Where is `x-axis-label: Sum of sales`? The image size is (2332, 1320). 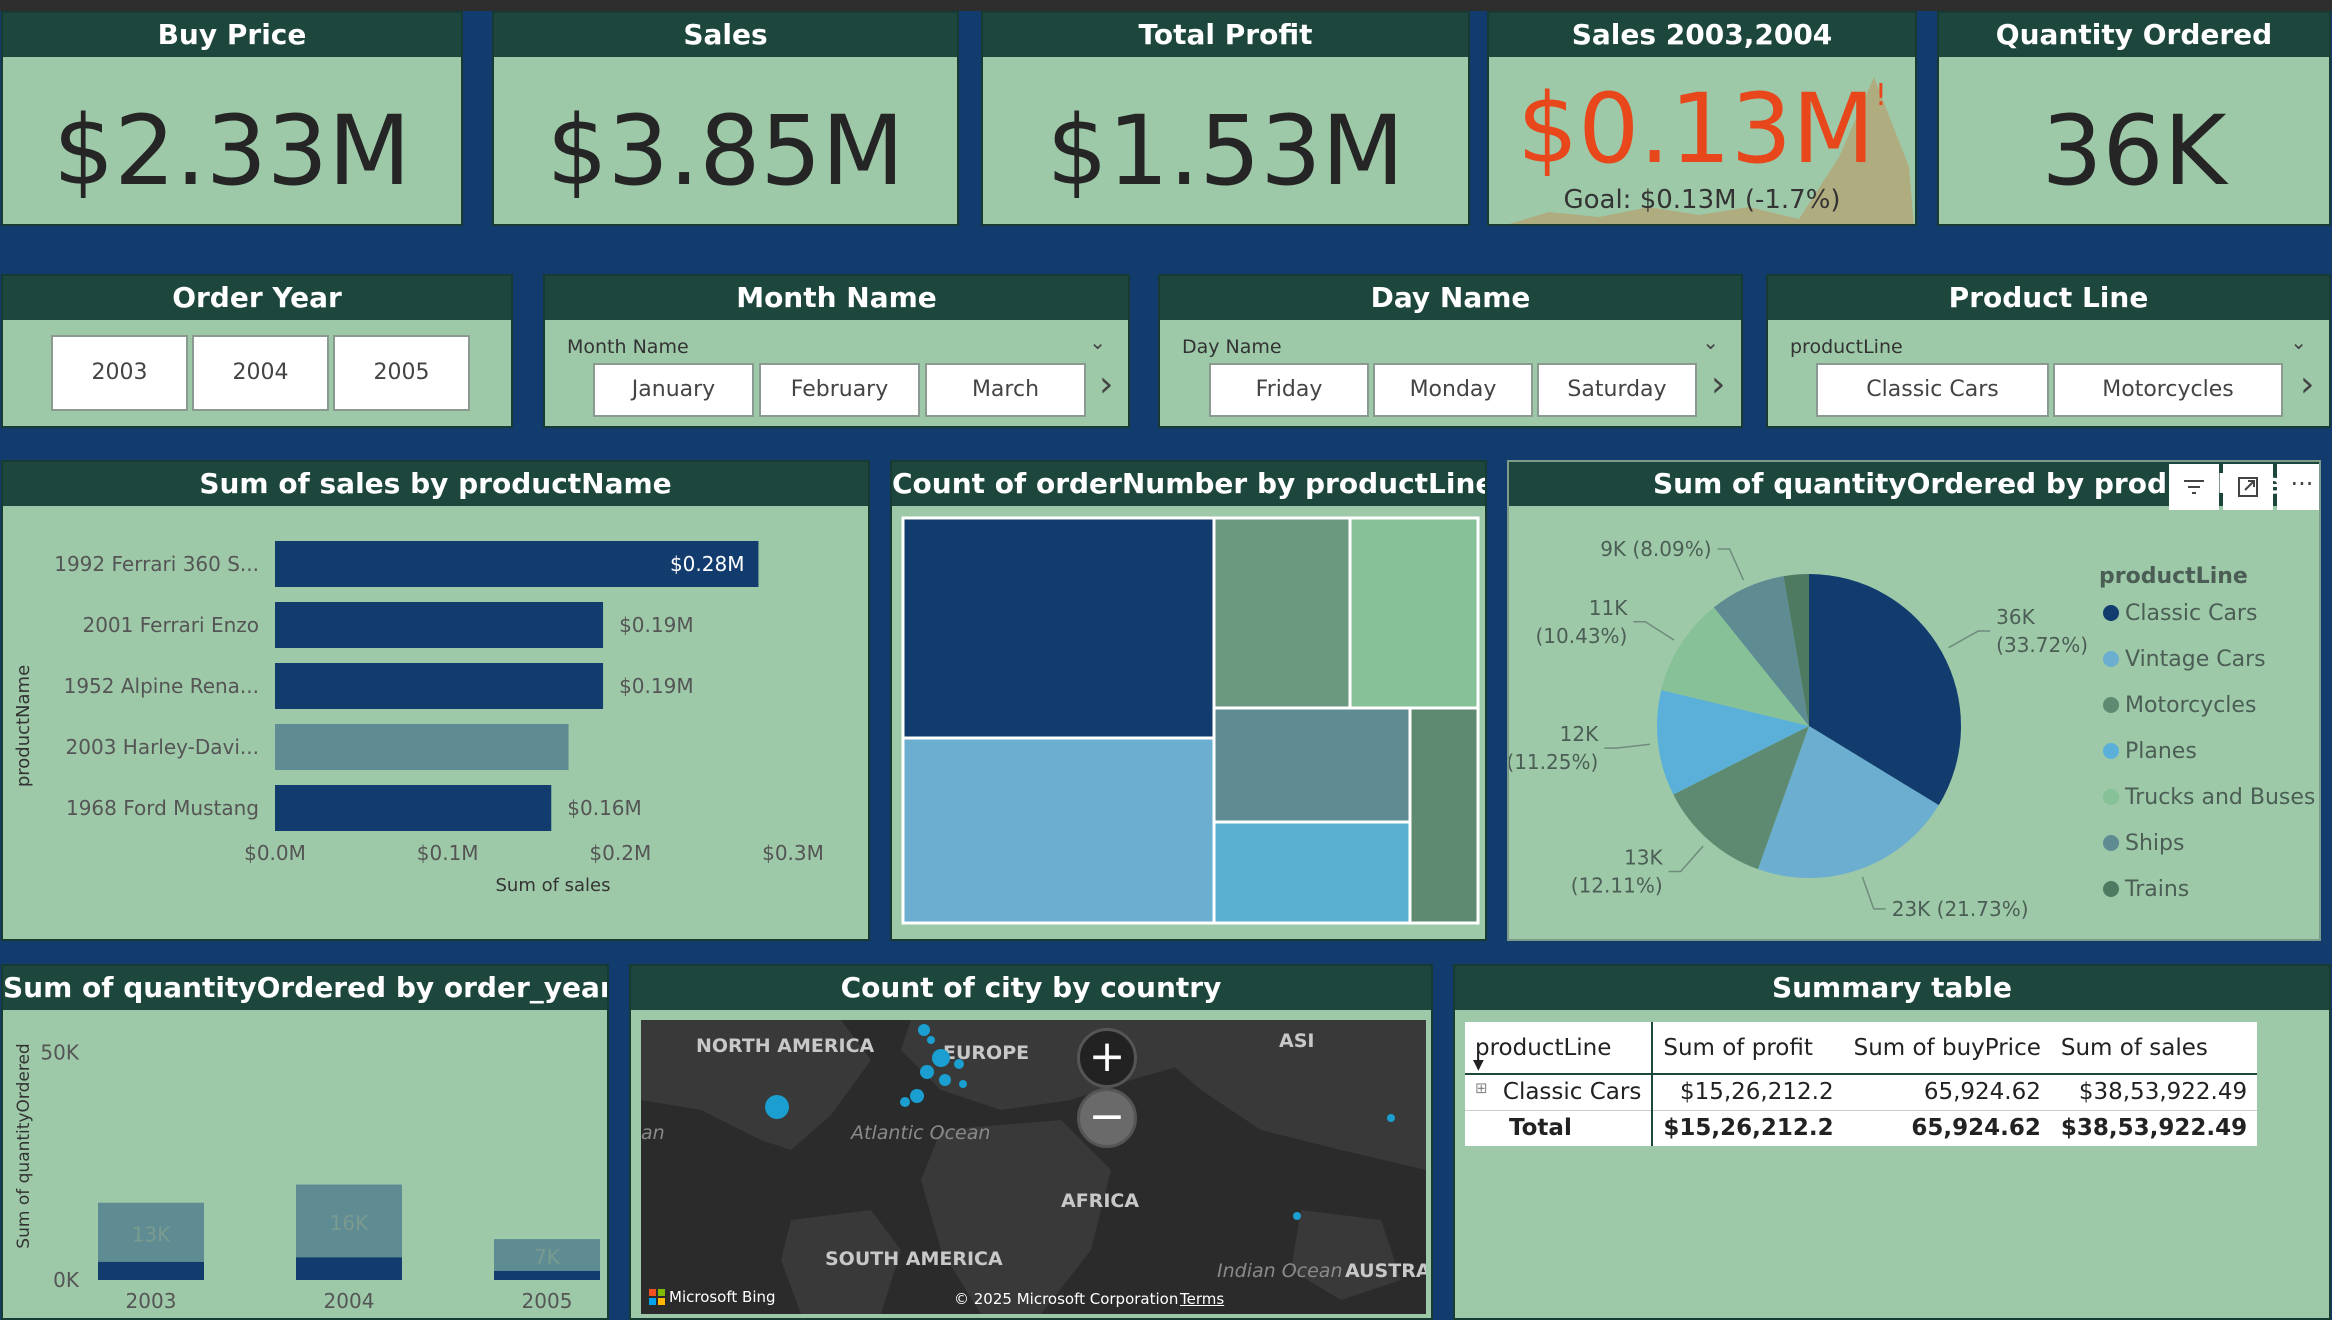 x-axis-label: Sum of sales is located at coordinates (552, 885).